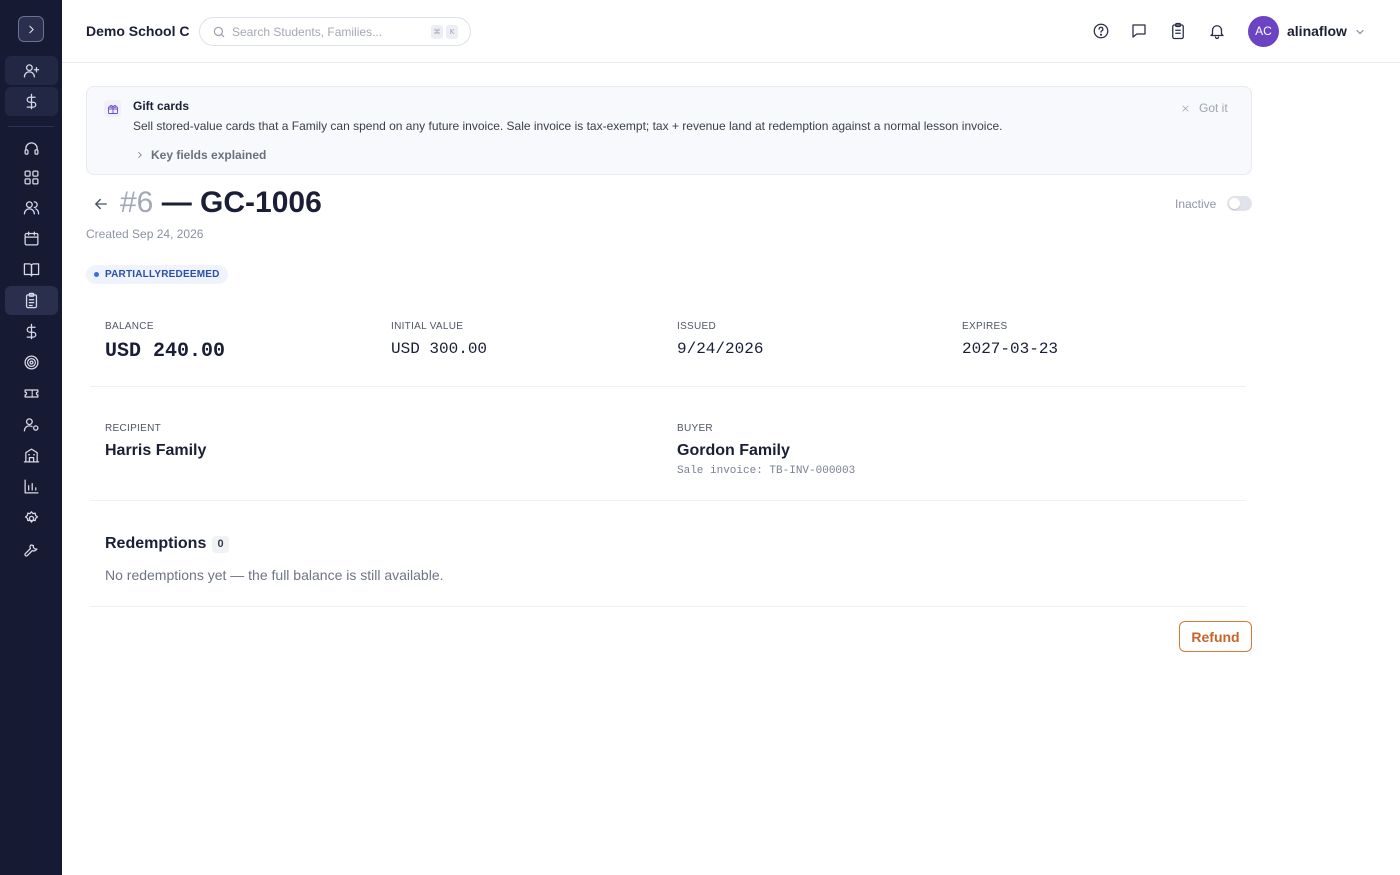 The image size is (1400, 875). I want to click on issued-label: ISSUED, so click(697, 326).